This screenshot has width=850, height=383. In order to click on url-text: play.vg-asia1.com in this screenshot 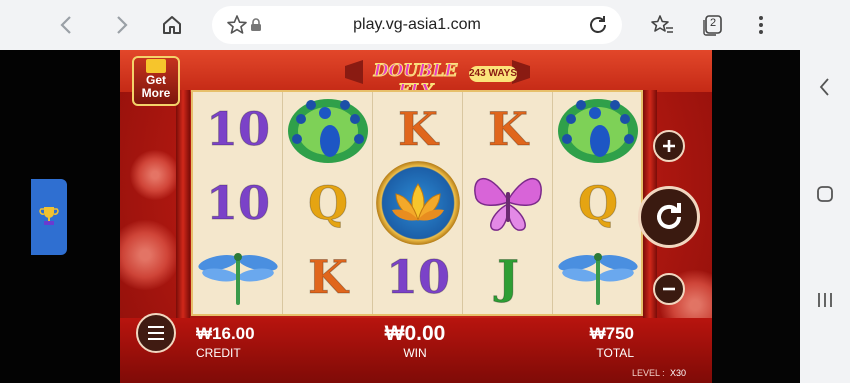, I will do `click(417, 24)`.